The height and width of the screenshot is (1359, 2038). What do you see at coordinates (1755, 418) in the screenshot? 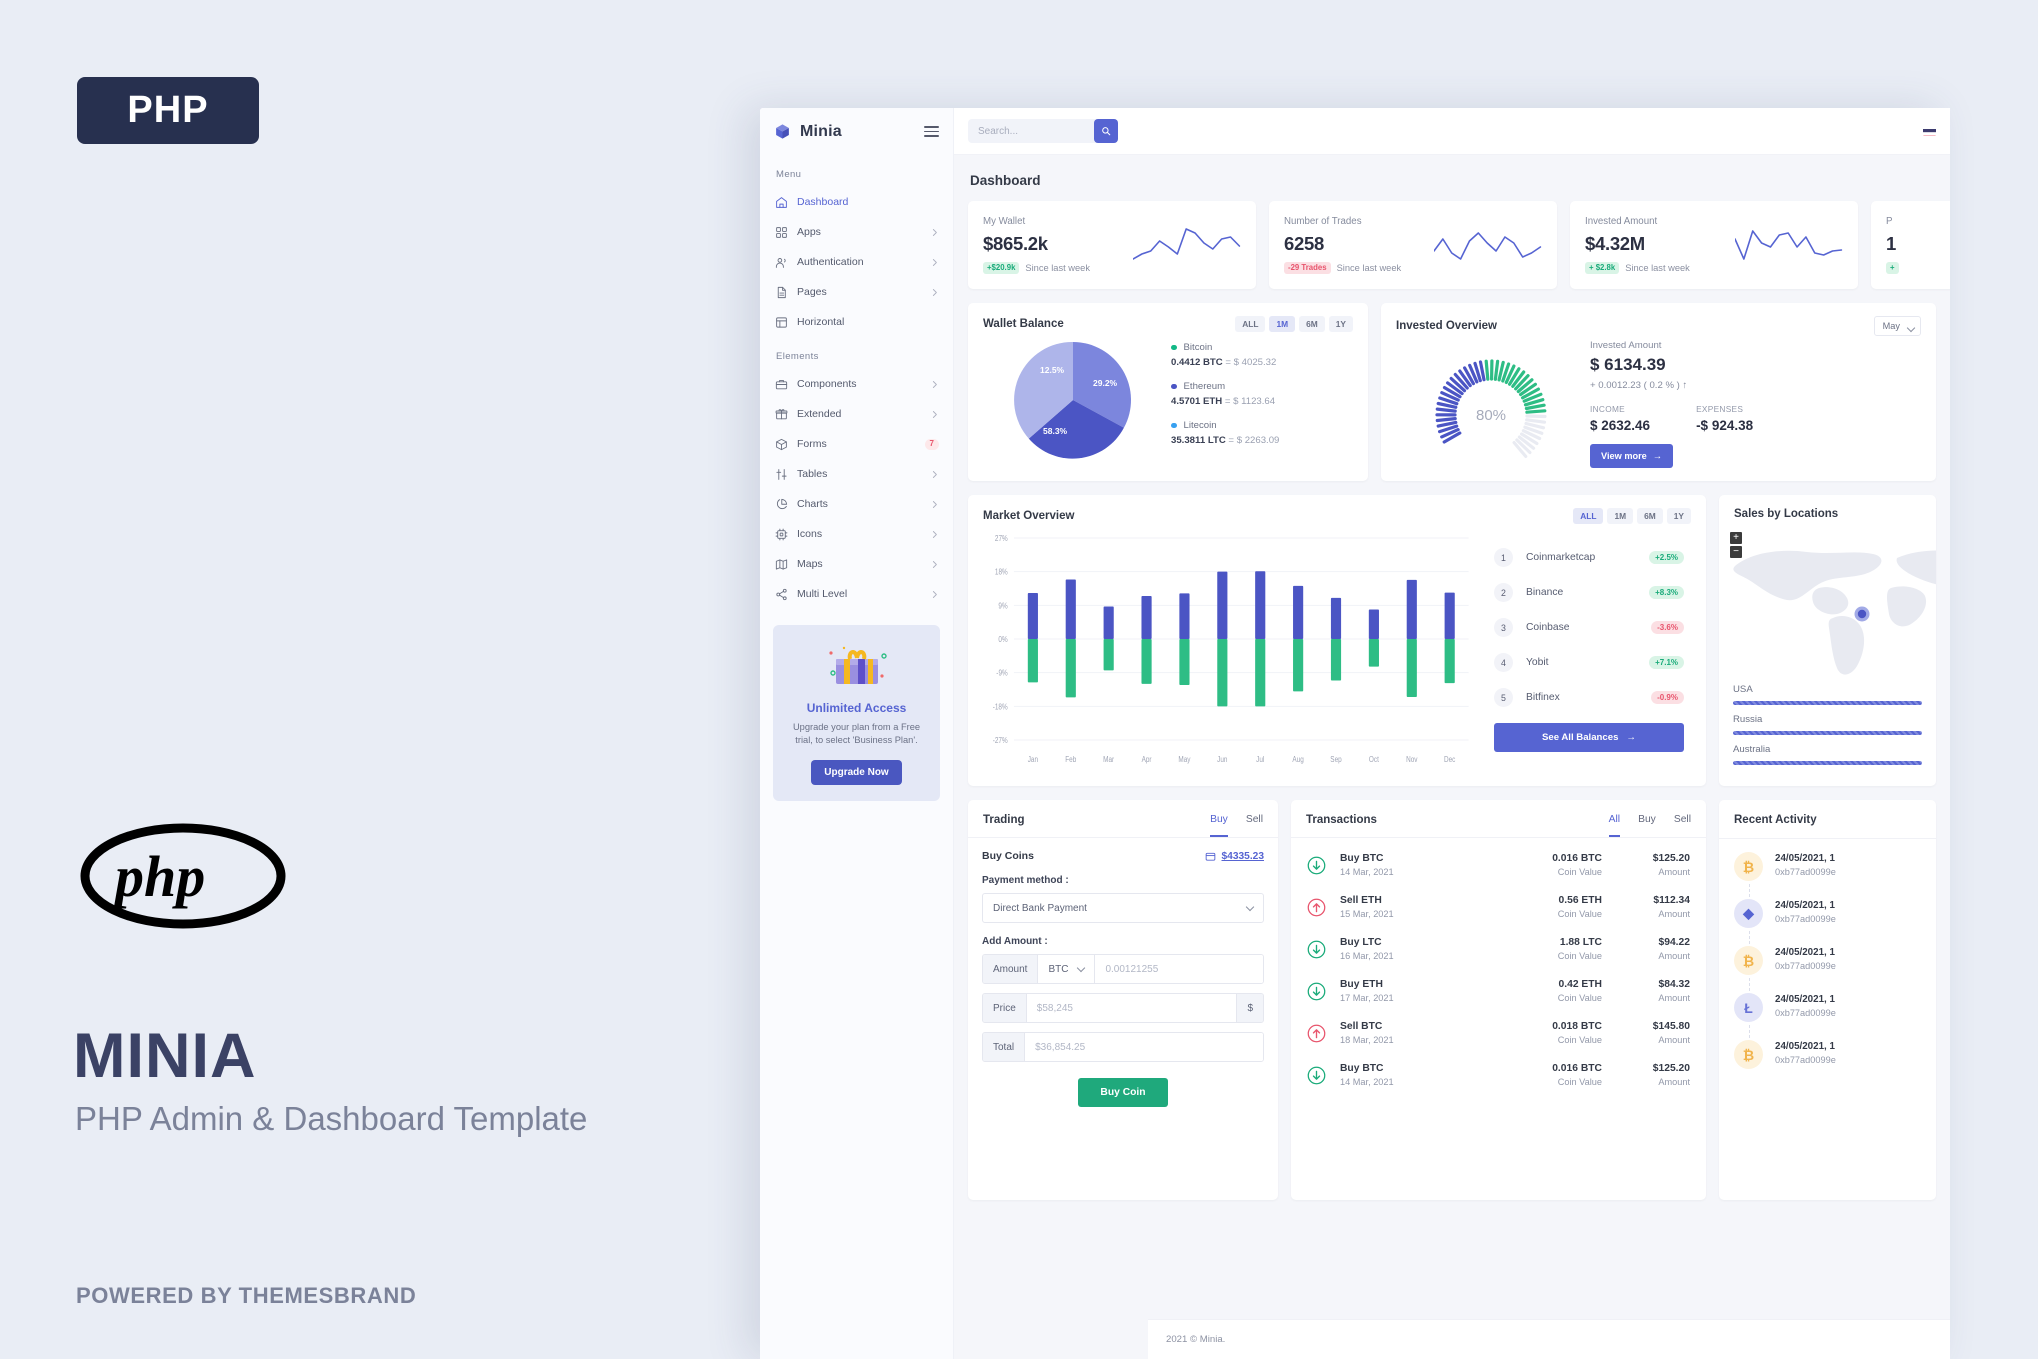
I see `income-expenses-row: INCOME $ 2632.46 EXPENSES -$ 924.38` at bounding box center [1755, 418].